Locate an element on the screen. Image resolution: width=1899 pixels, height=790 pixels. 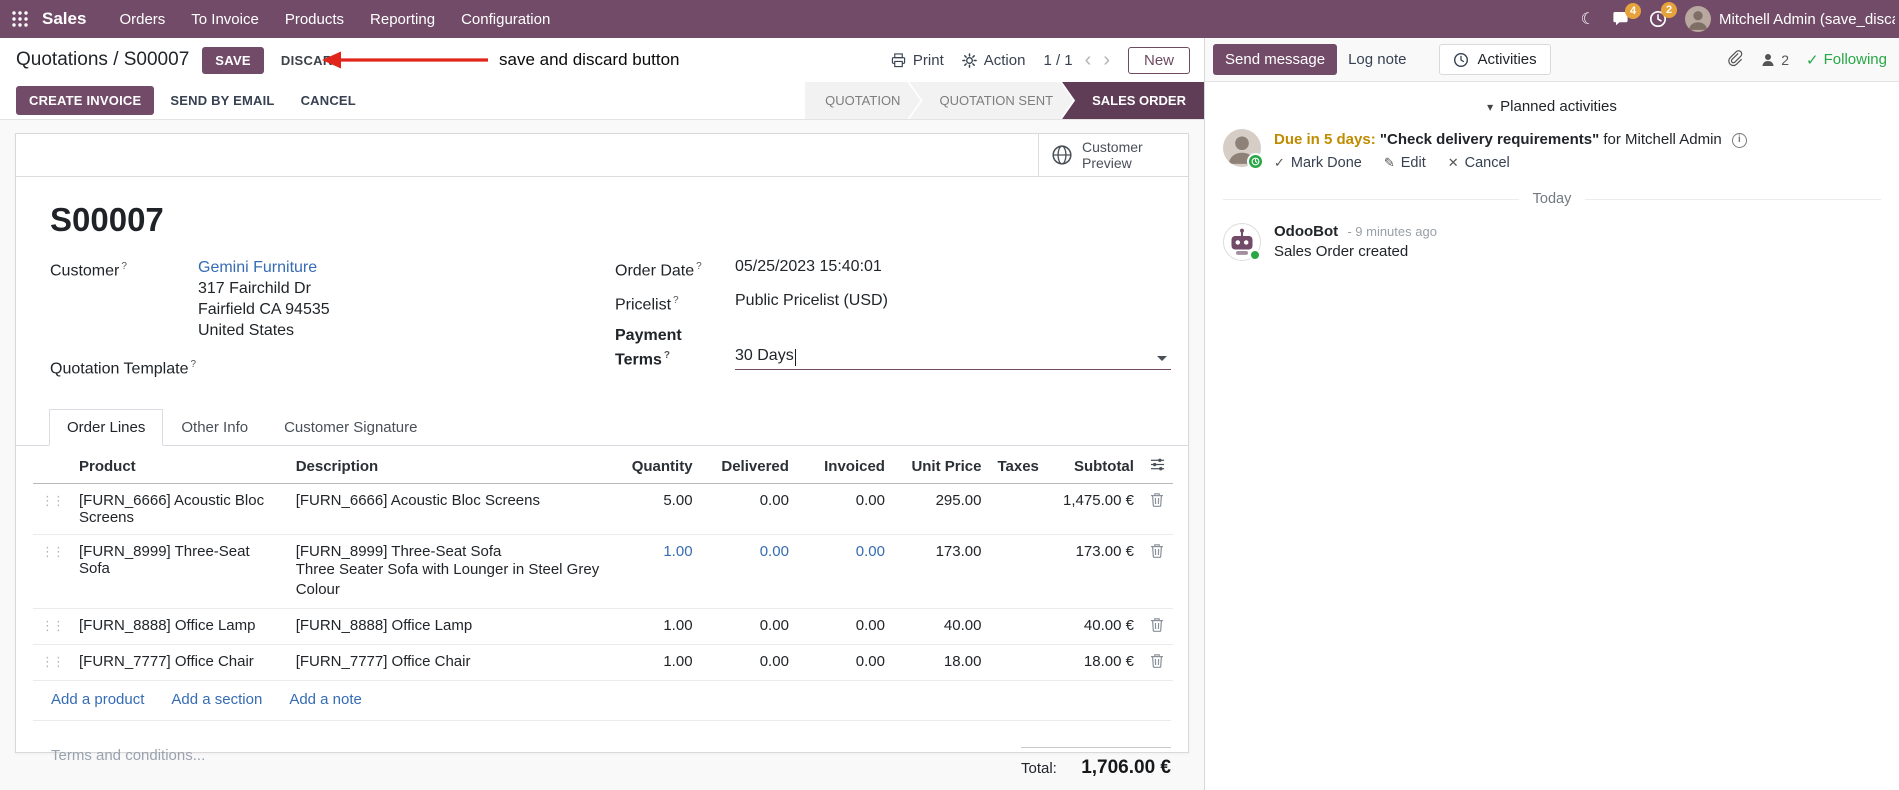
col-quantity: Quantity is located at coordinates (659, 466).